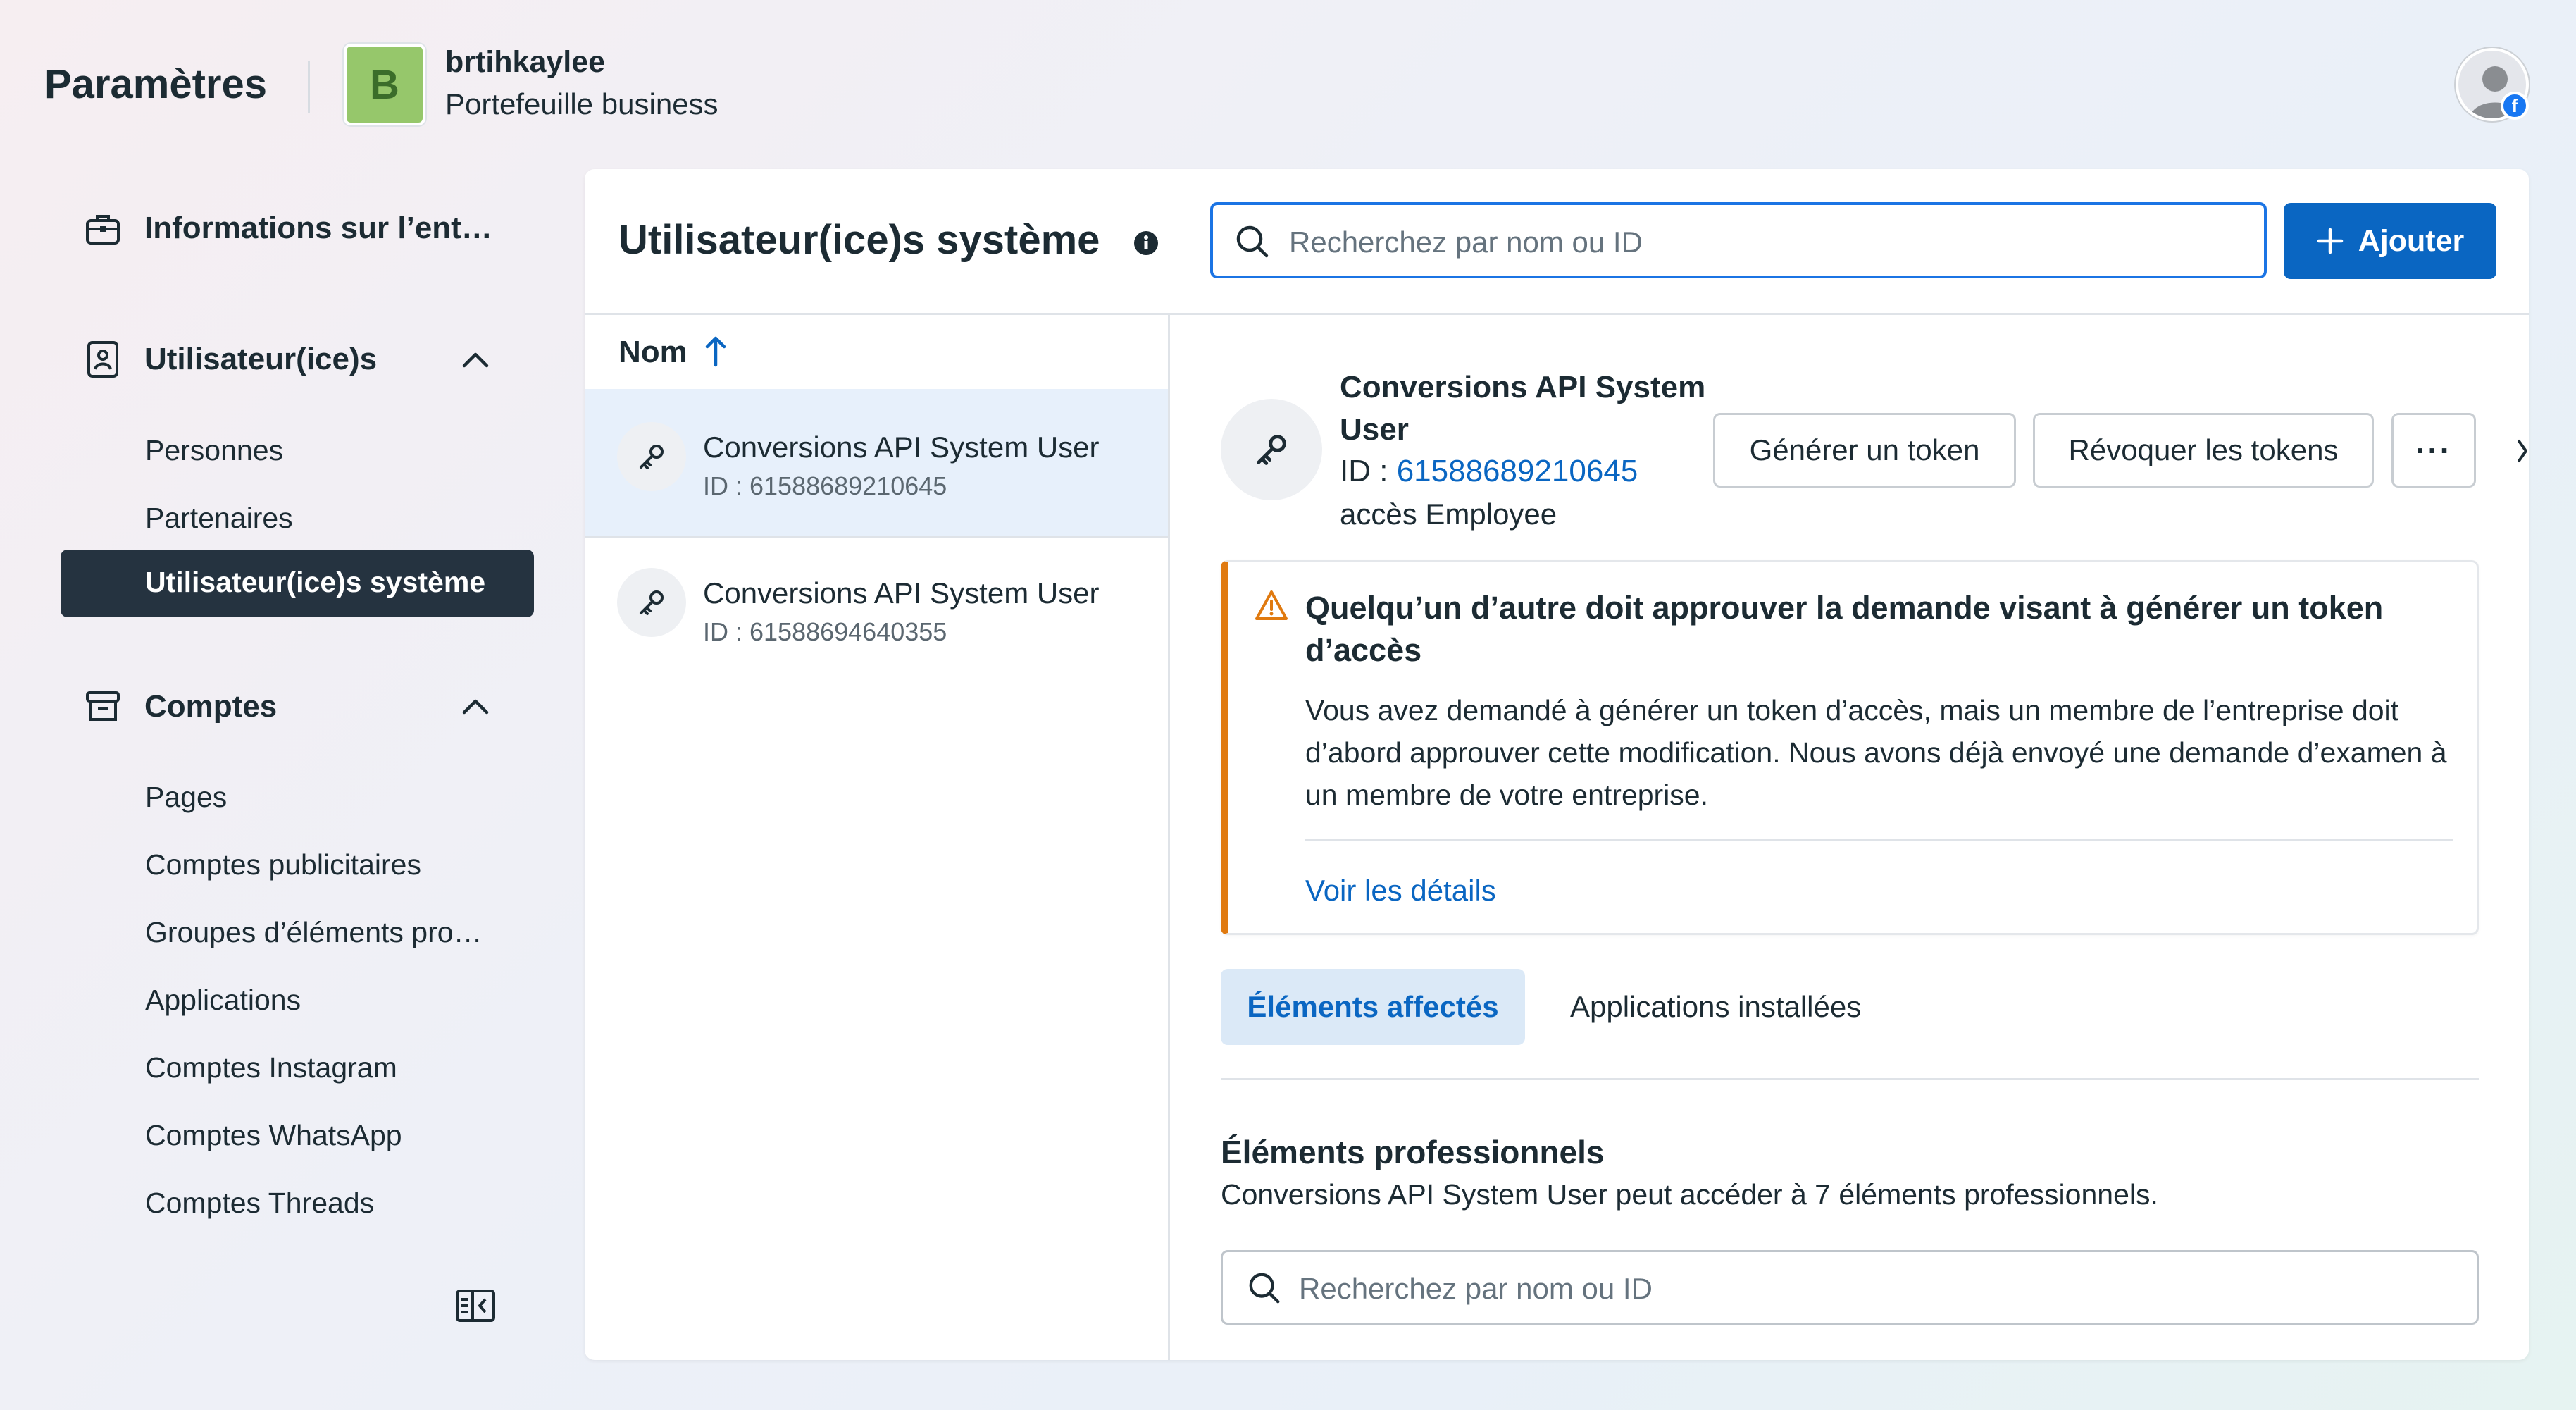 The height and width of the screenshot is (1410, 2576). Describe the element at coordinates (652, 352) in the screenshot. I see `column-header-name: Nom` at that location.